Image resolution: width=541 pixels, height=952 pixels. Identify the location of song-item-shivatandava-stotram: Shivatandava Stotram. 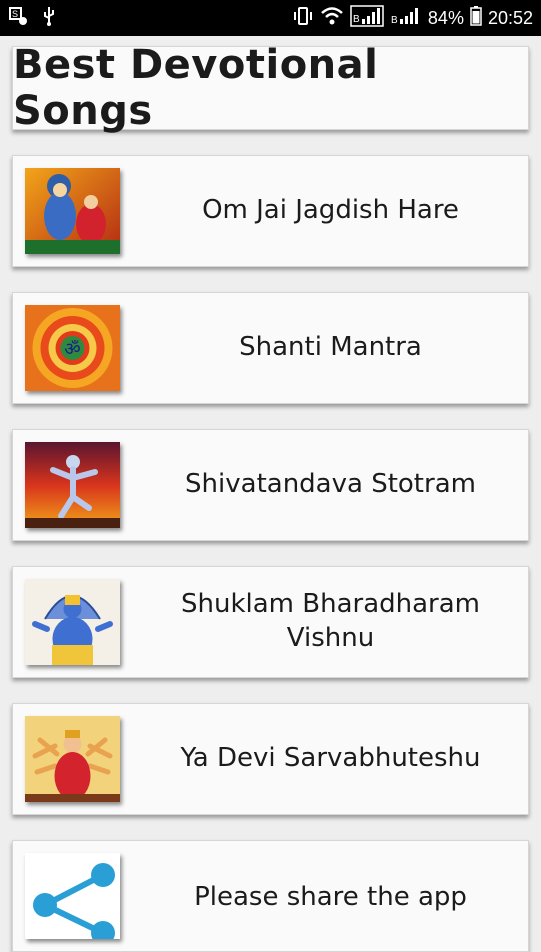
(270, 485).